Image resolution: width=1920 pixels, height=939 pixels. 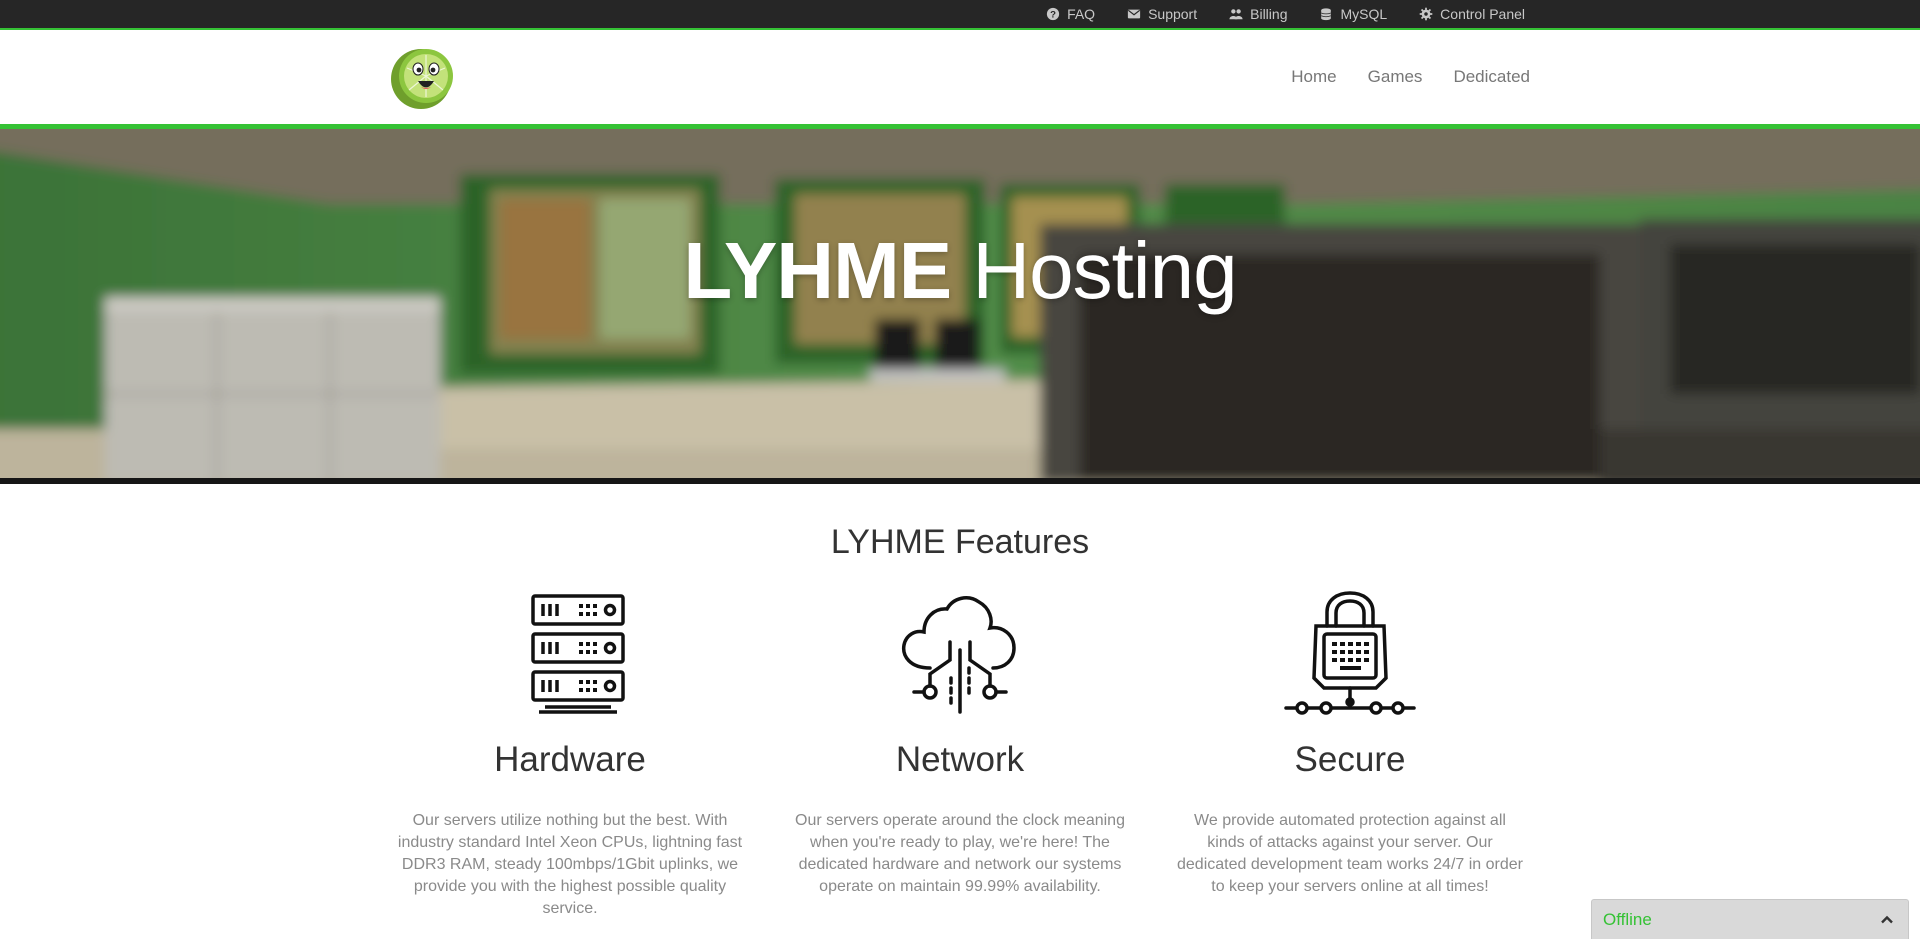 I want to click on site-header: Home Games Dedicated, so click(x=960, y=79).